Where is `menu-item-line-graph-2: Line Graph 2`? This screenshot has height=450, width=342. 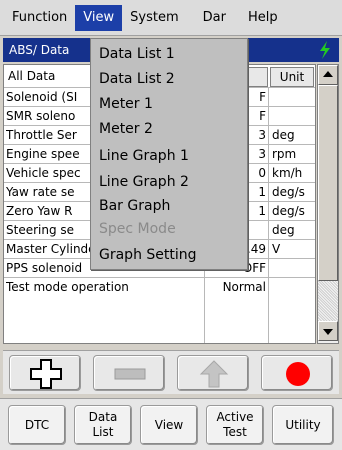 menu-item-line-graph-2: Line Graph 2 is located at coordinates (169, 182).